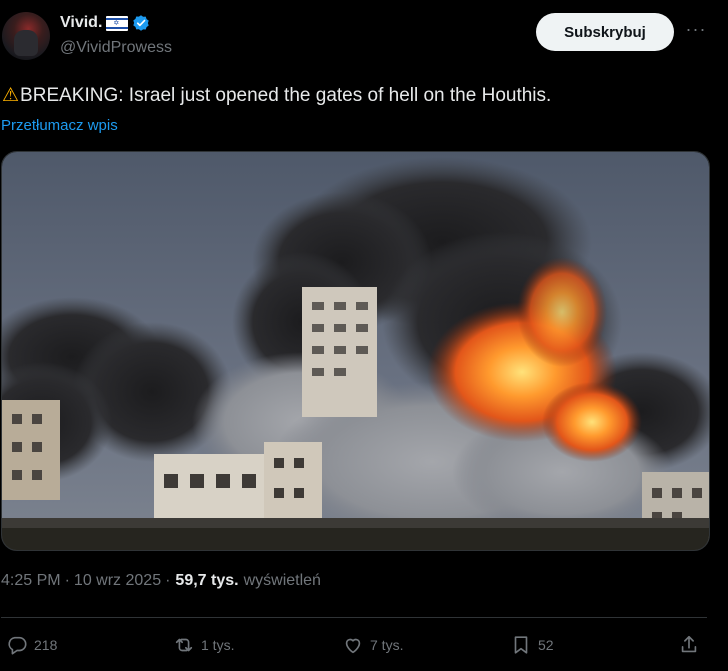 This screenshot has width=728, height=671. I want to click on action-bar: 218 1 tys. 7 tys. 52, so click(364, 649).